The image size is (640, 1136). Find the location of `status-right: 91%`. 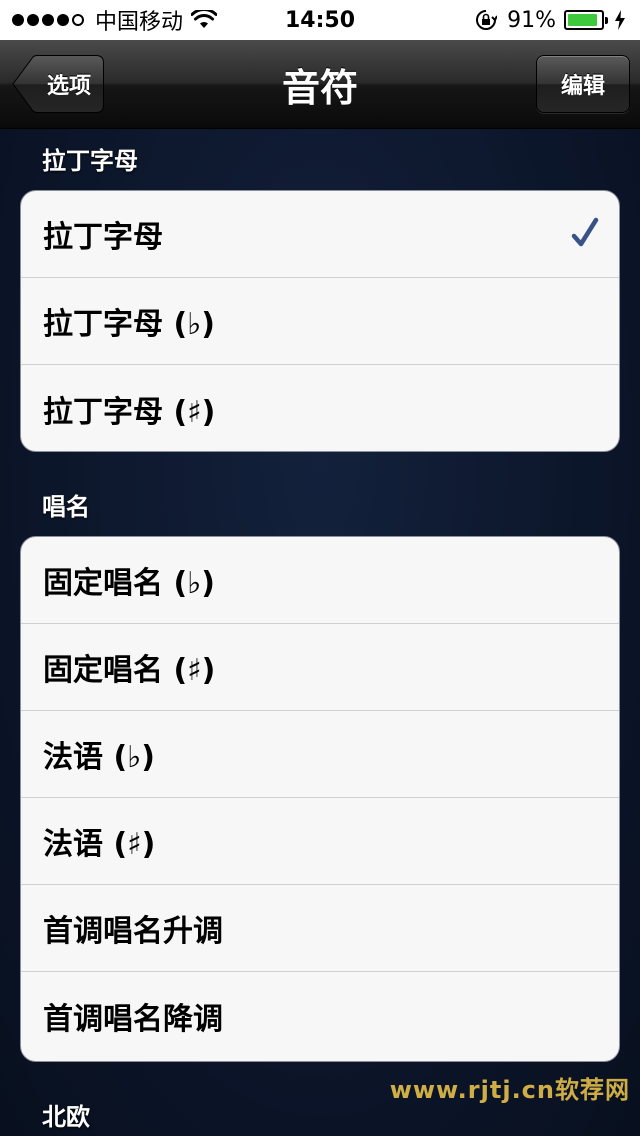

status-right: 91% is located at coordinates (550, 20).